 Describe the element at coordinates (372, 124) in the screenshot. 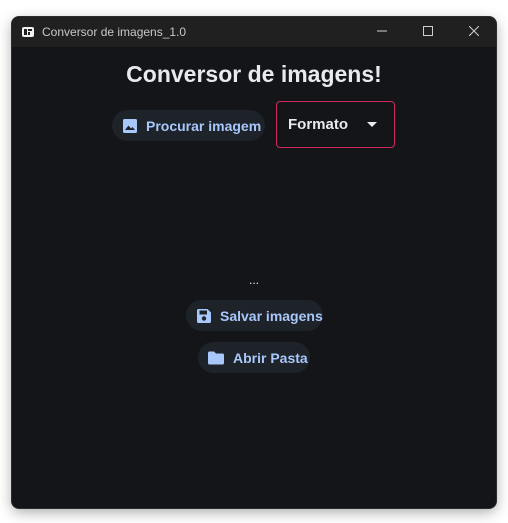

I see `caret-down-icon` at that location.